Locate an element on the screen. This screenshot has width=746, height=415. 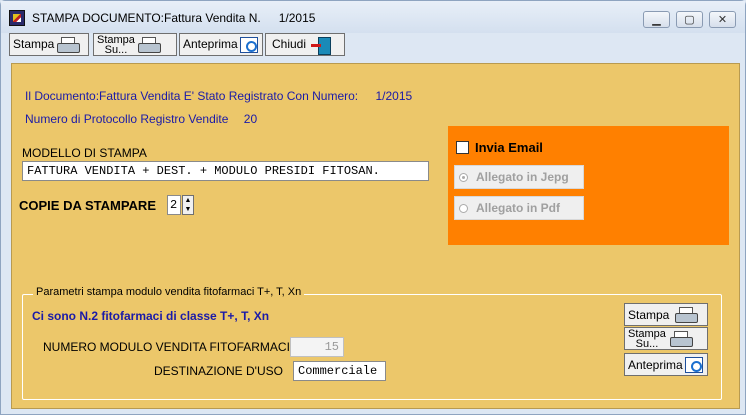
fito-print-on-line1: Stampa is located at coordinates (647, 333).